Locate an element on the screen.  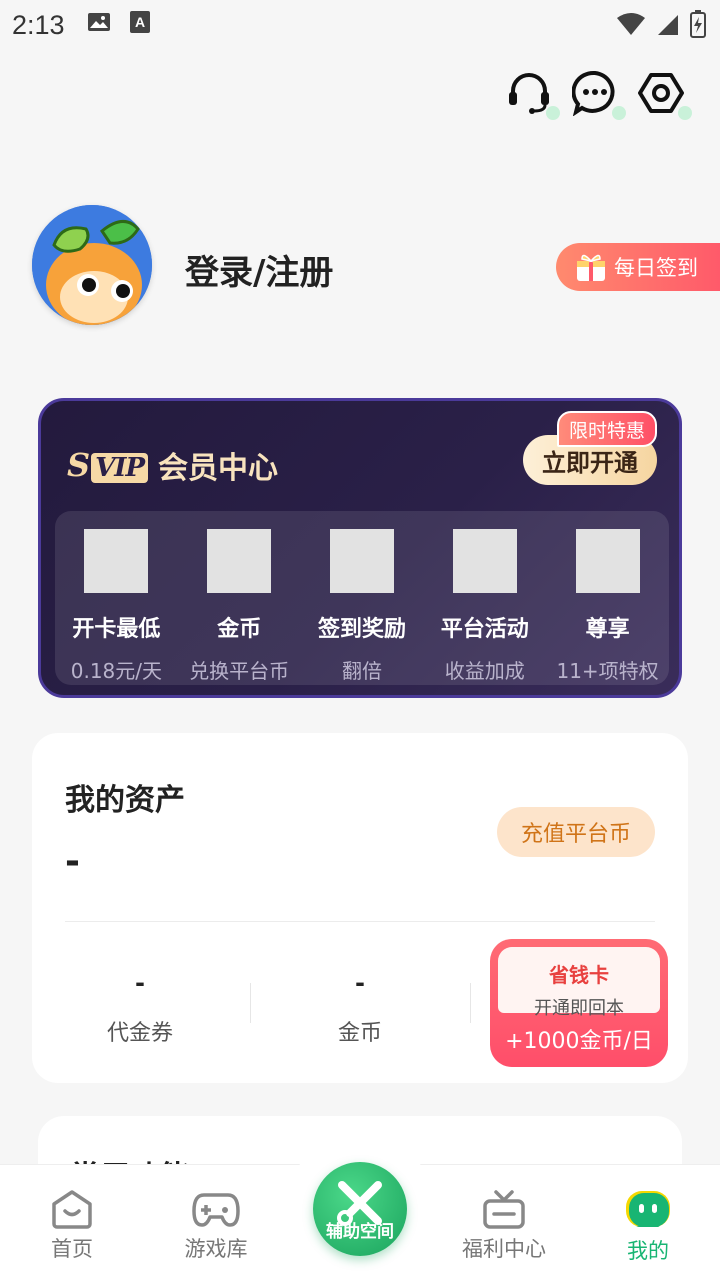
wifi-icon is located at coordinates (631, 27).